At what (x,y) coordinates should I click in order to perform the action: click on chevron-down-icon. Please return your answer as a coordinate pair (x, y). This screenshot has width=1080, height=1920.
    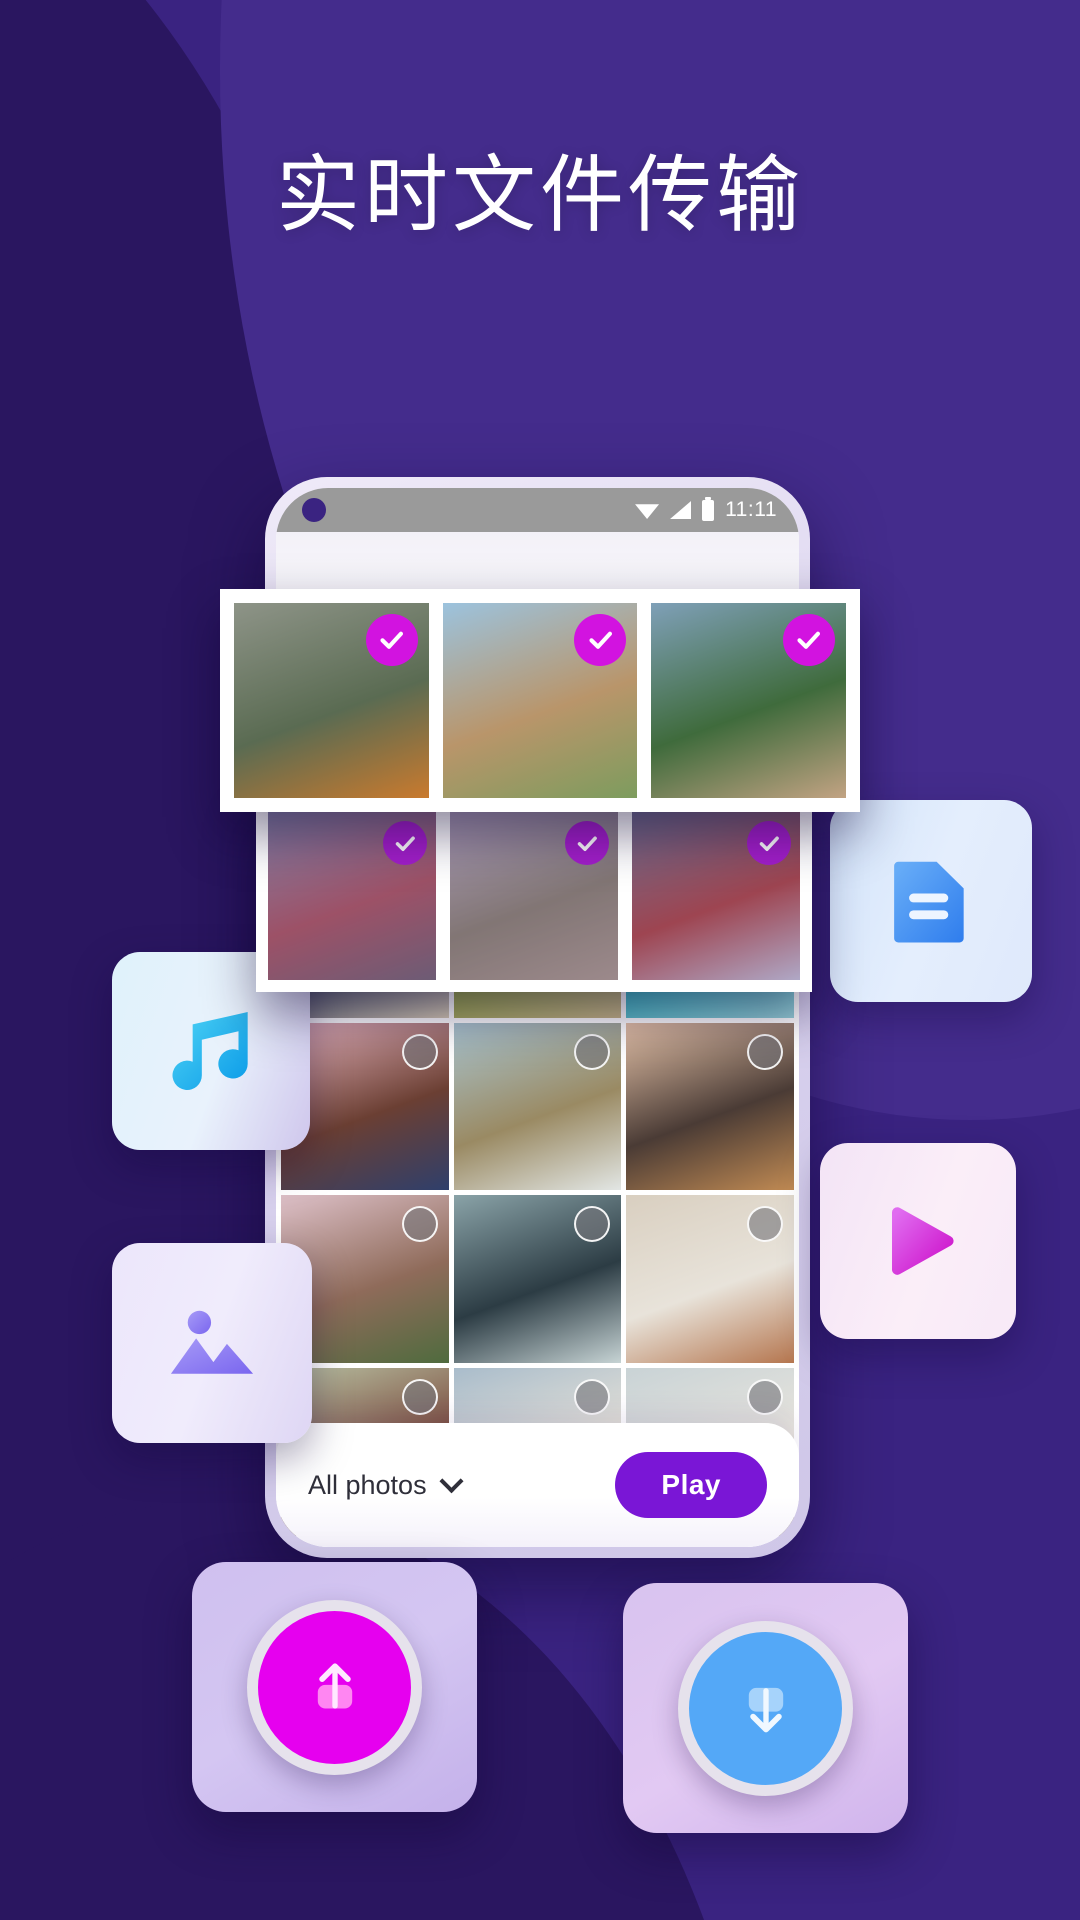
    Looking at the image, I should click on (451, 1480).